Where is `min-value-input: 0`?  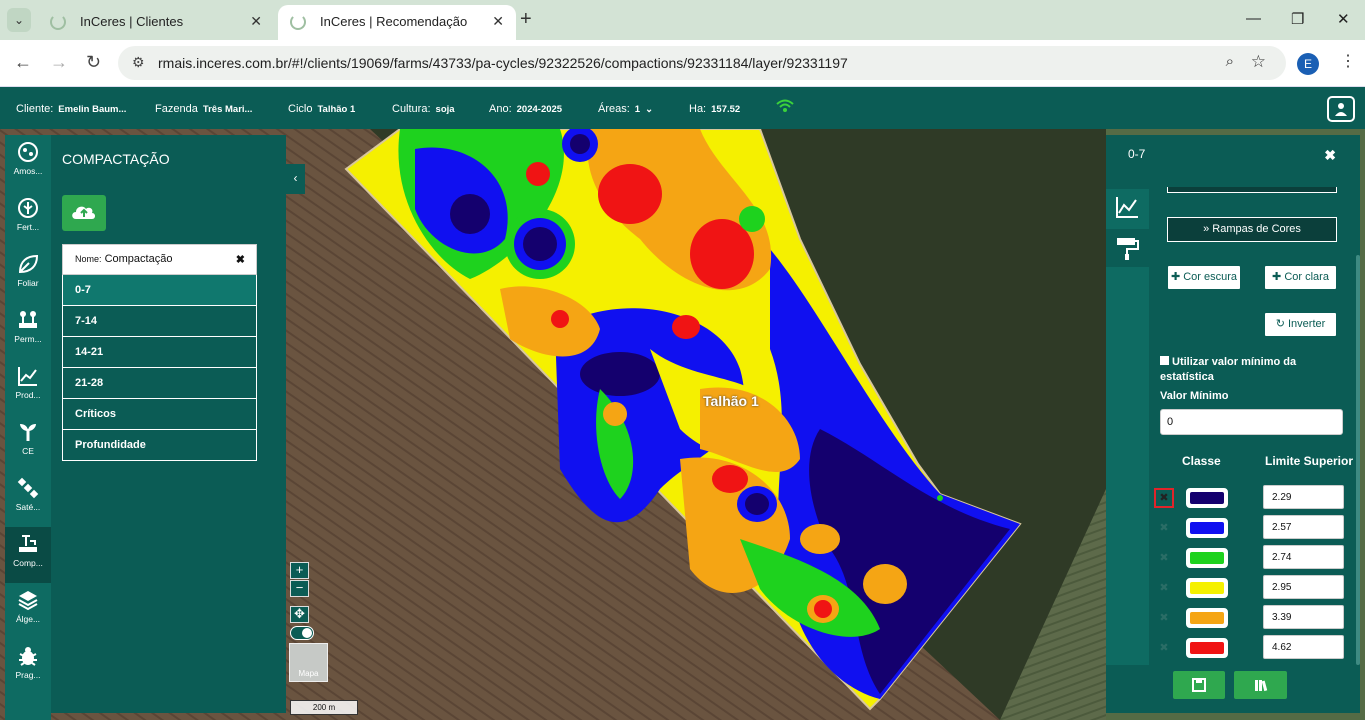
min-value-input: 0 is located at coordinates (1251, 422).